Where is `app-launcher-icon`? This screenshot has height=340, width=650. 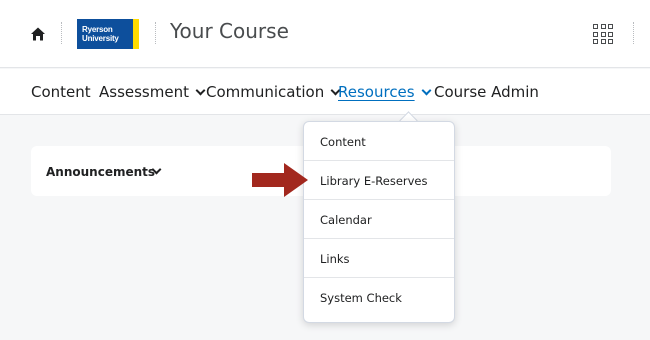 app-launcher-icon is located at coordinates (603, 34).